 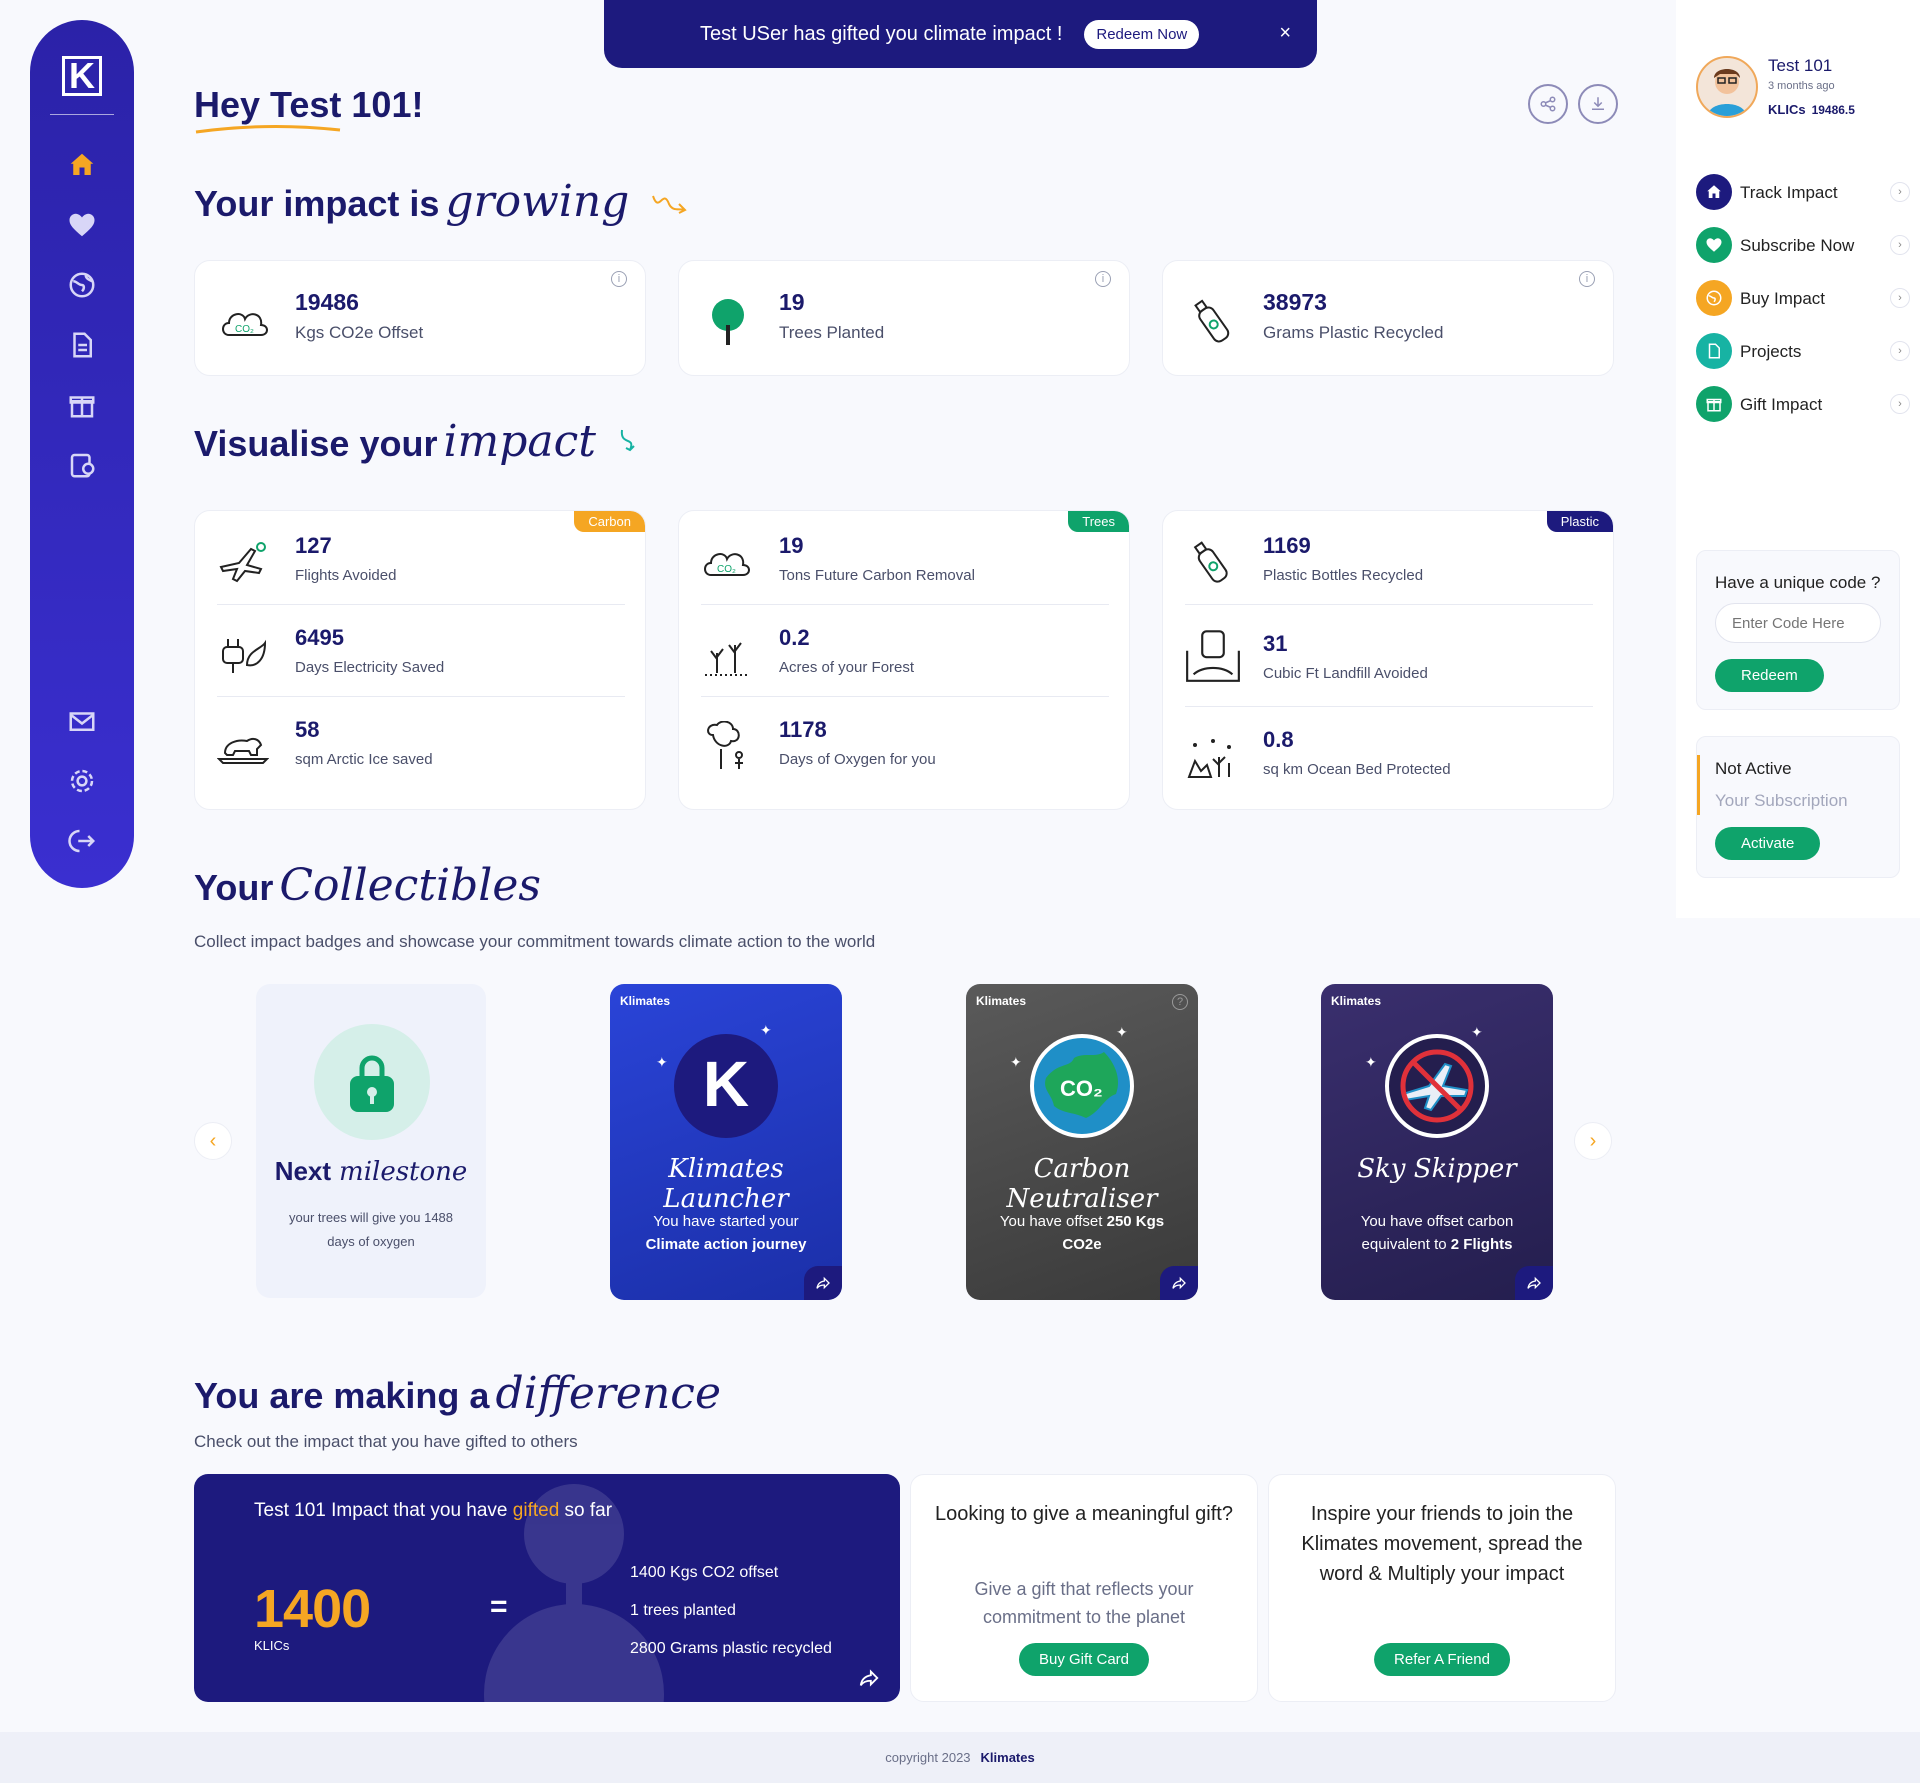 I want to click on tree-icon, so click(x=728, y=322).